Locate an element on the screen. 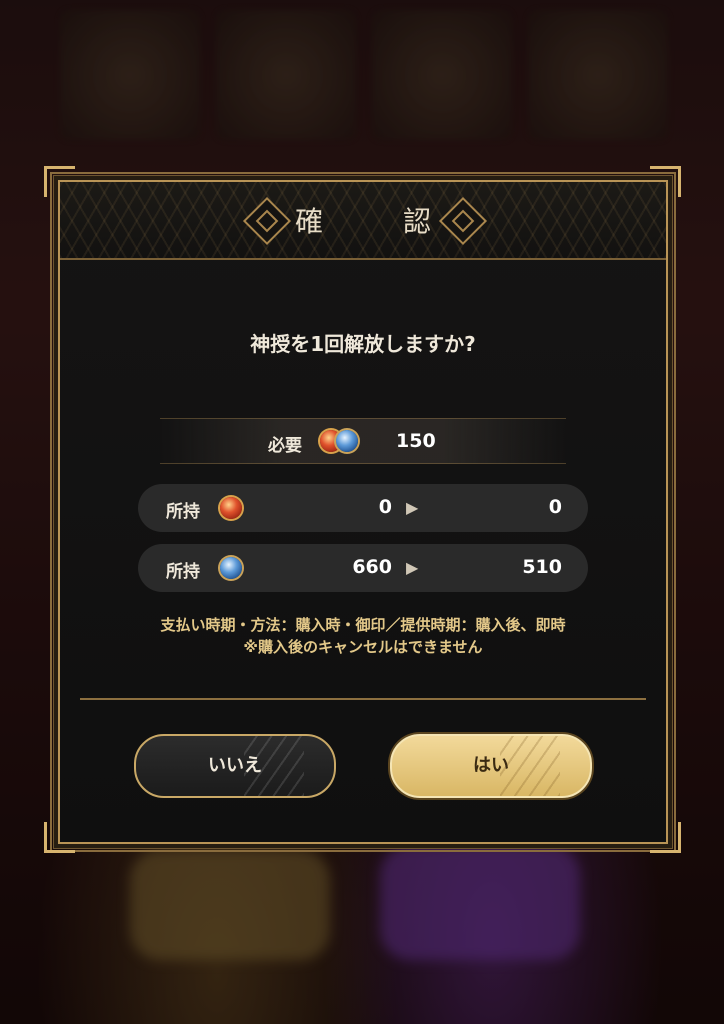  holding-after-value: 510 is located at coordinates (542, 567).